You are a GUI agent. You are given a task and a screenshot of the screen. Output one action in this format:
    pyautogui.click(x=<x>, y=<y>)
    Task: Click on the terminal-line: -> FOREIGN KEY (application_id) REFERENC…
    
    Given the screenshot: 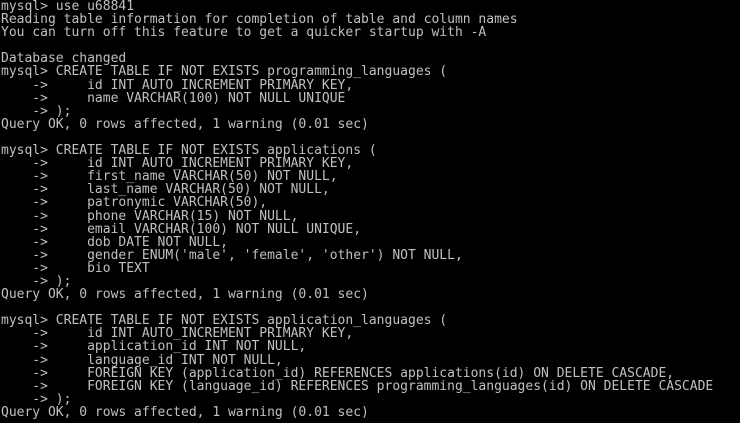 What is the action you would take?
    pyautogui.click(x=338, y=373)
    